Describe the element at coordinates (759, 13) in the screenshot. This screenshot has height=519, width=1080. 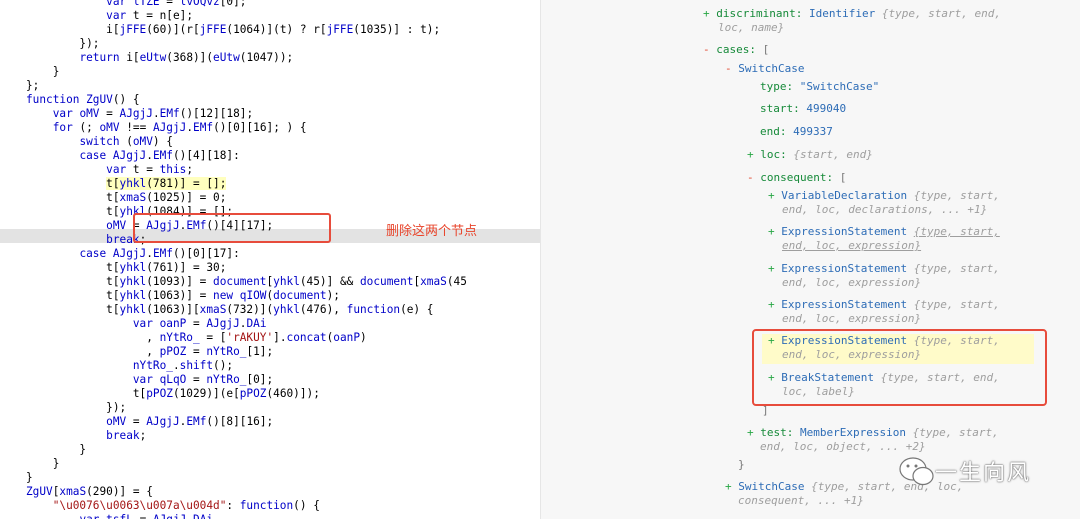
I see `ast-key: discriminant:` at that location.